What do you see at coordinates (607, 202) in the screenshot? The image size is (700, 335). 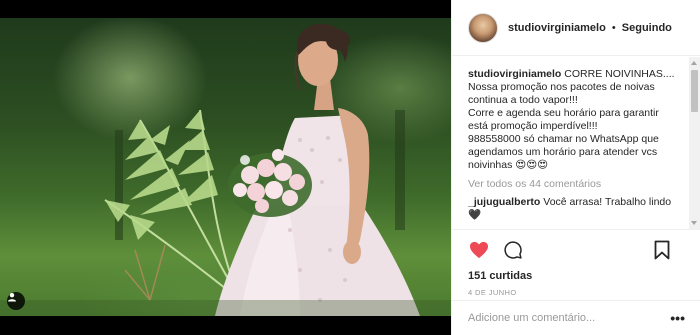 I see `comment-text: Você arrasa! Trabalho lindo` at bounding box center [607, 202].